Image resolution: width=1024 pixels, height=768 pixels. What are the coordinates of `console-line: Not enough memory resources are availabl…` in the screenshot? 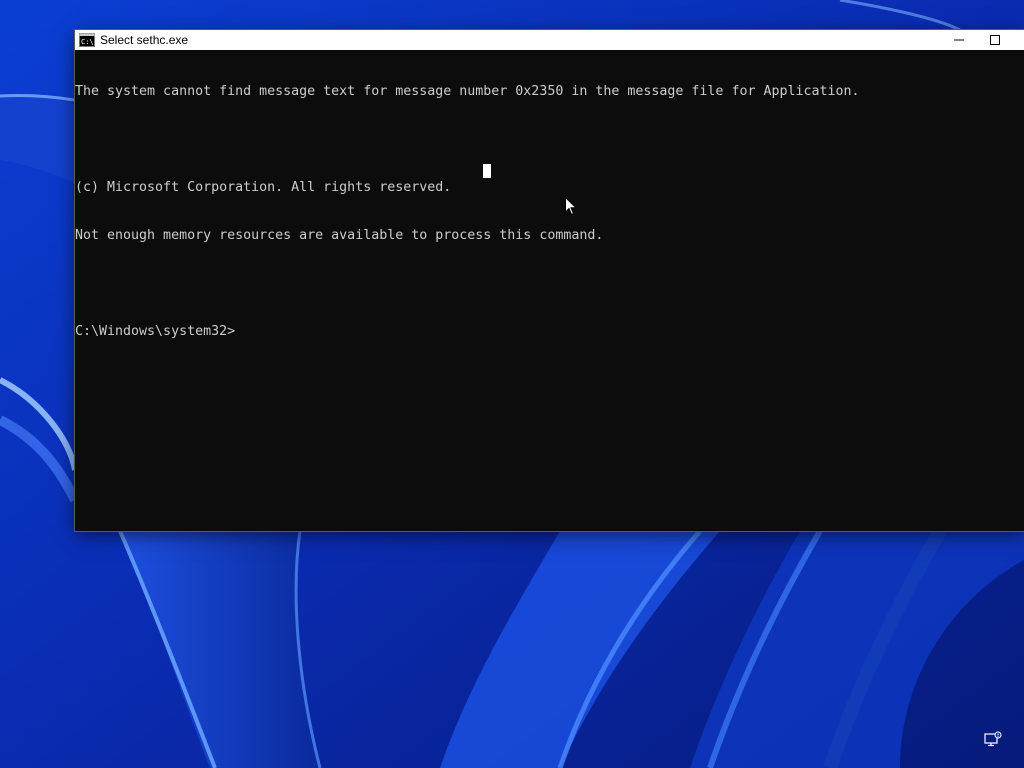 It's located at (339, 235).